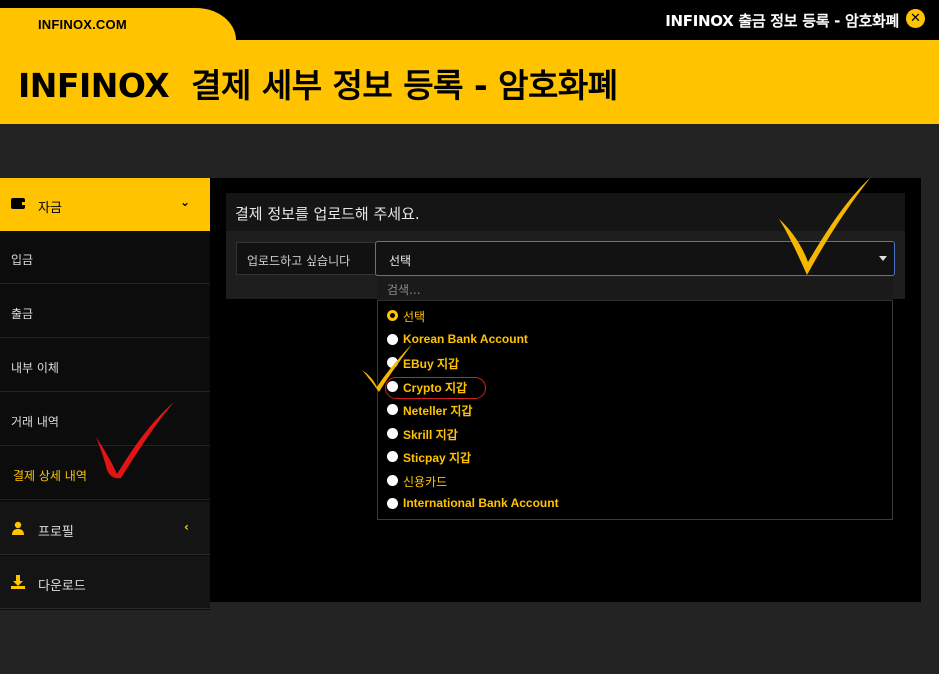 This screenshot has height=674, width=939. I want to click on yellow-checkmark-small, so click(387, 368).